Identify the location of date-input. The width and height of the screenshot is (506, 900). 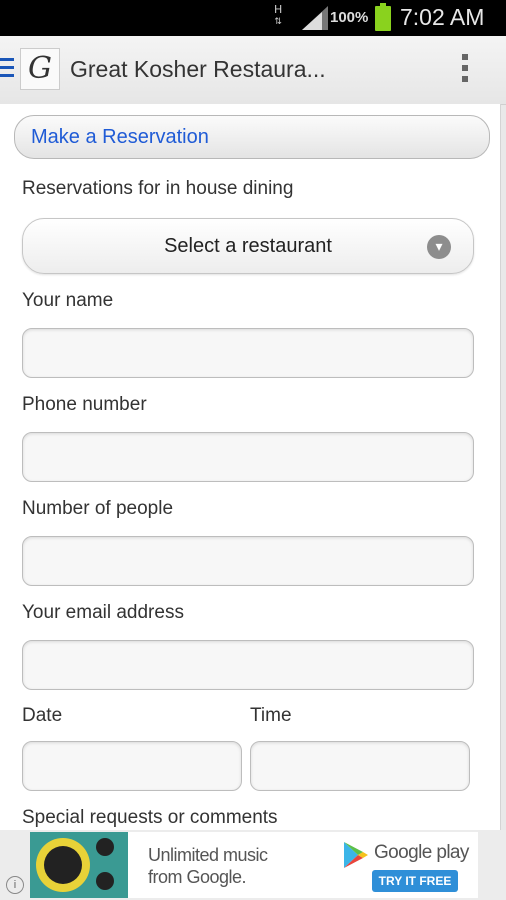
(132, 766).